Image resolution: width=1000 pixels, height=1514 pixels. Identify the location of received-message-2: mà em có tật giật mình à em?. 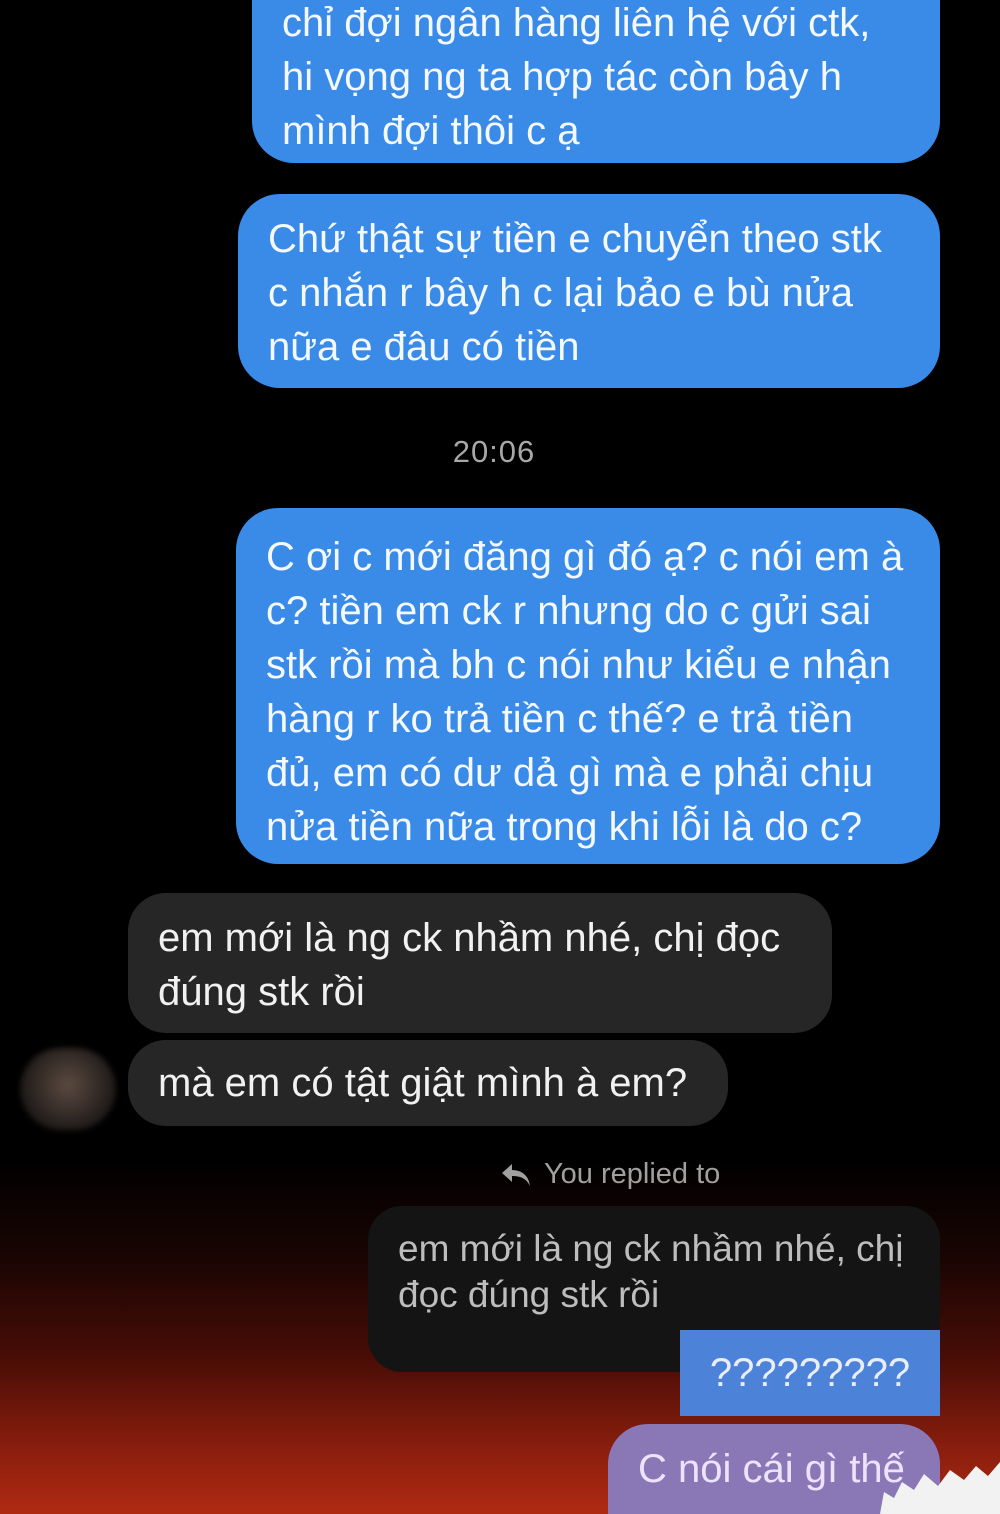
(428, 1083).